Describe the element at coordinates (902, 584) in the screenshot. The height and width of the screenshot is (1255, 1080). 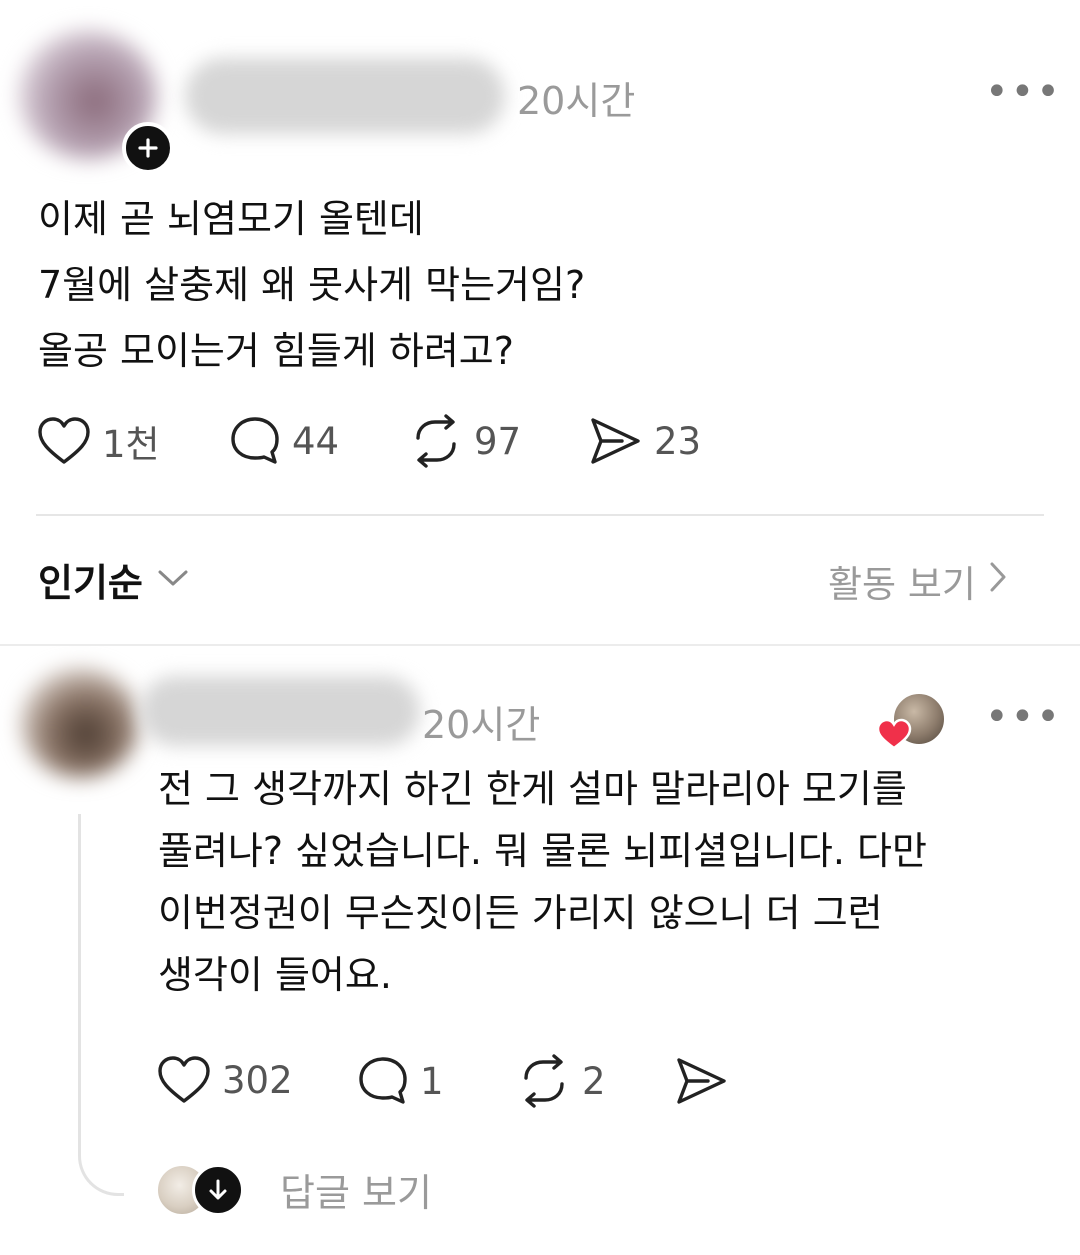
I see `view-activity-label: 활동 보기` at that location.